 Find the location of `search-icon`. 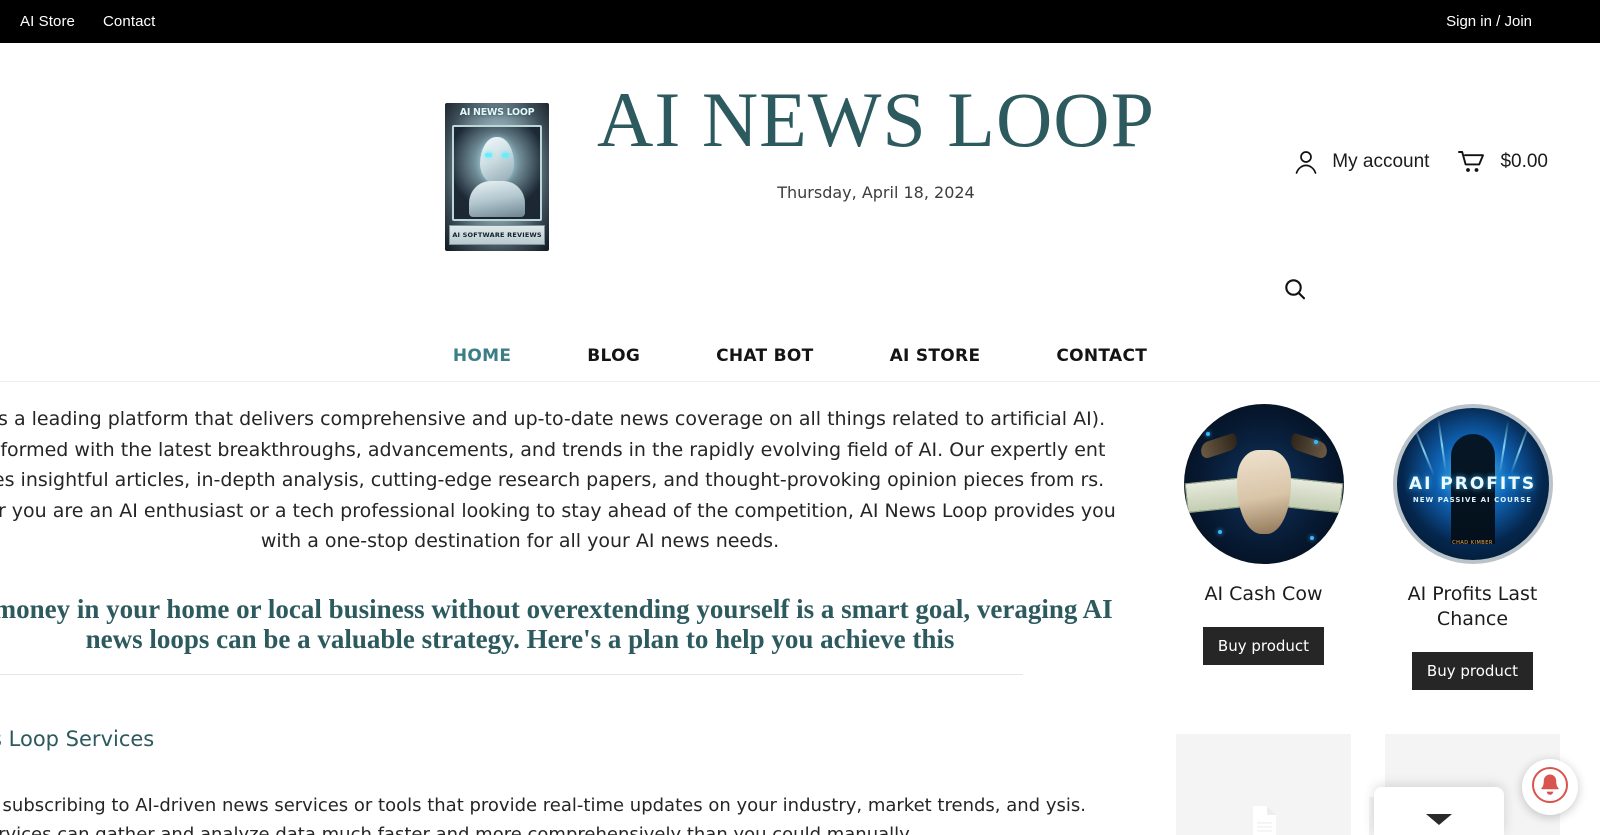

search-icon is located at coordinates (1295, 289).